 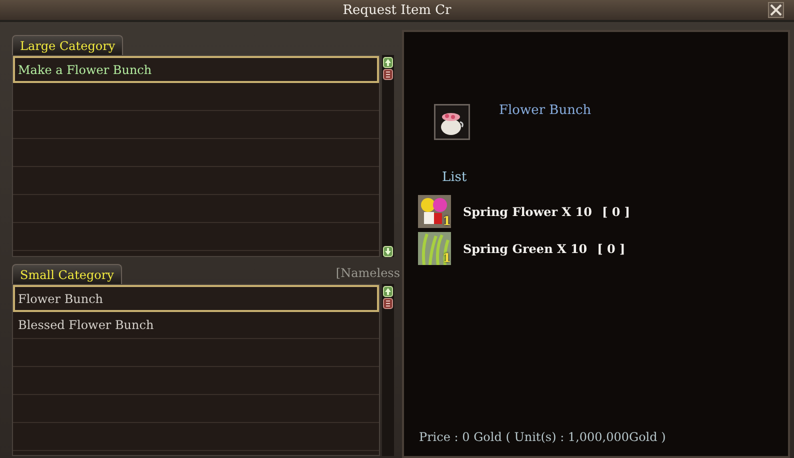 What do you see at coordinates (388, 251) in the screenshot?
I see `scroll-down-icon` at bounding box center [388, 251].